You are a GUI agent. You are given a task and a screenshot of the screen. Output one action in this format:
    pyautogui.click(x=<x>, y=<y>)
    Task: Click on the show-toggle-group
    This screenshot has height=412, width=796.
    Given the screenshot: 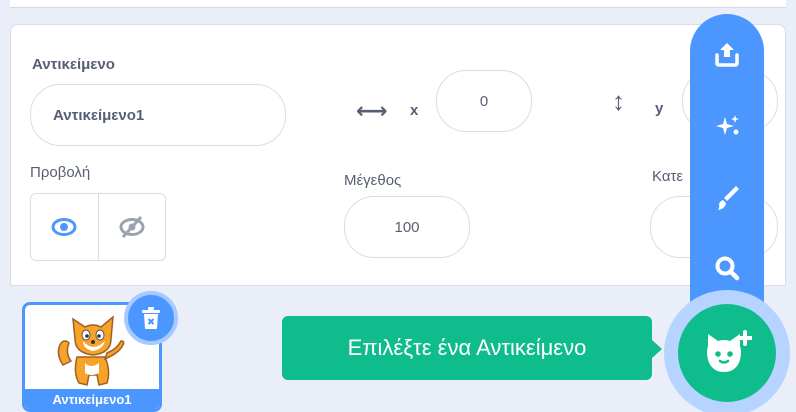 What is the action you would take?
    pyautogui.click(x=98, y=227)
    